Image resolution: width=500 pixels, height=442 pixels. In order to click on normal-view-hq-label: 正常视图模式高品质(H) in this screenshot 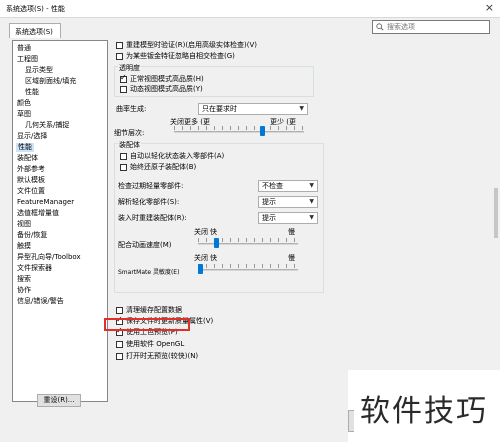, I will do `click(167, 79)`.